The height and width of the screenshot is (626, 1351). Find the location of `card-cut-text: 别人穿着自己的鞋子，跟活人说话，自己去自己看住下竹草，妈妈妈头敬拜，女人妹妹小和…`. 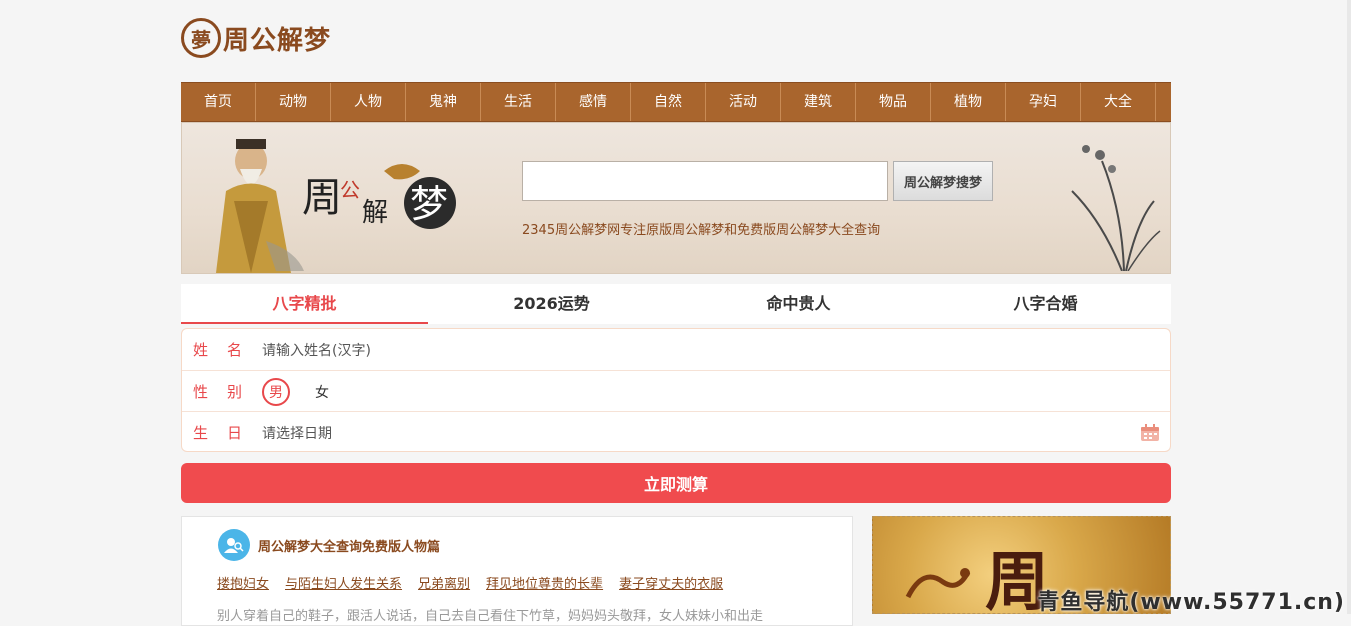

card-cut-text: 别人穿着自己的鞋子，跟活人说话，自己去自己看住下竹草，妈妈妈头敬拜，女人妹妹小和… is located at coordinates (490, 616).